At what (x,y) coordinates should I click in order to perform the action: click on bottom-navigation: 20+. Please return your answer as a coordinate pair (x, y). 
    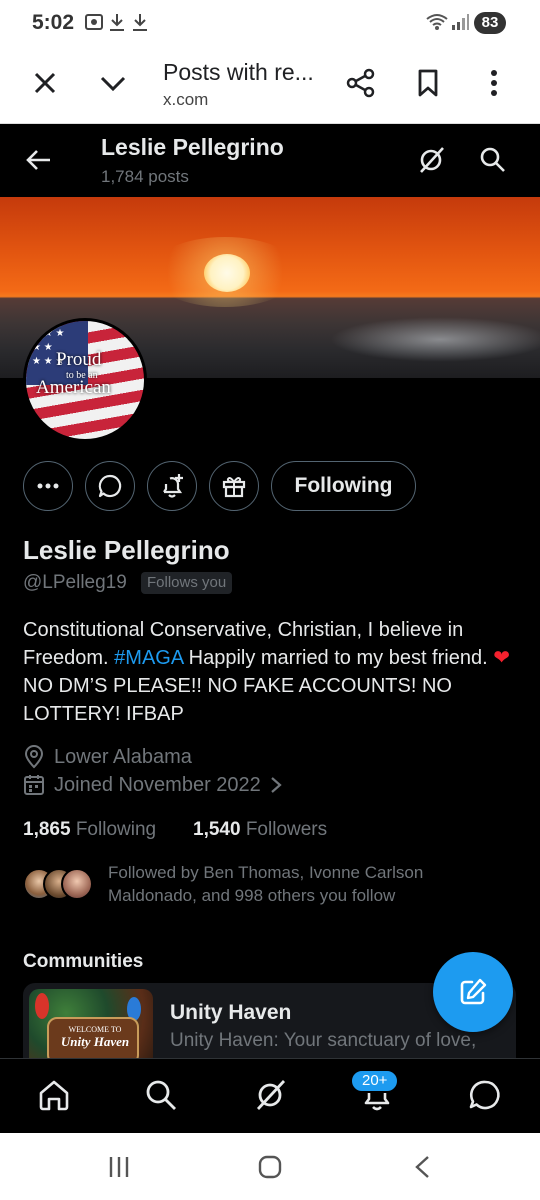
    Looking at the image, I should click on (270, 1095).